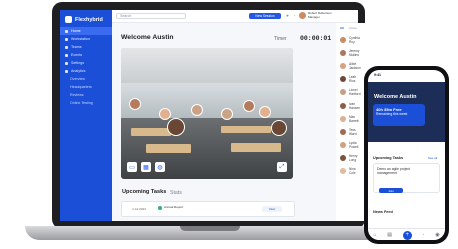  I want to click on tab-active: Active, so click(353, 28).